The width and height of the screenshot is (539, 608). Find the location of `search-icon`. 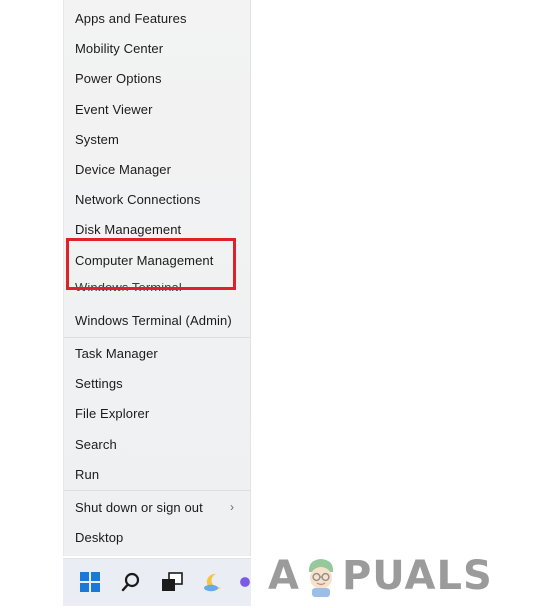

search-icon is located at coordinates (131, 582).